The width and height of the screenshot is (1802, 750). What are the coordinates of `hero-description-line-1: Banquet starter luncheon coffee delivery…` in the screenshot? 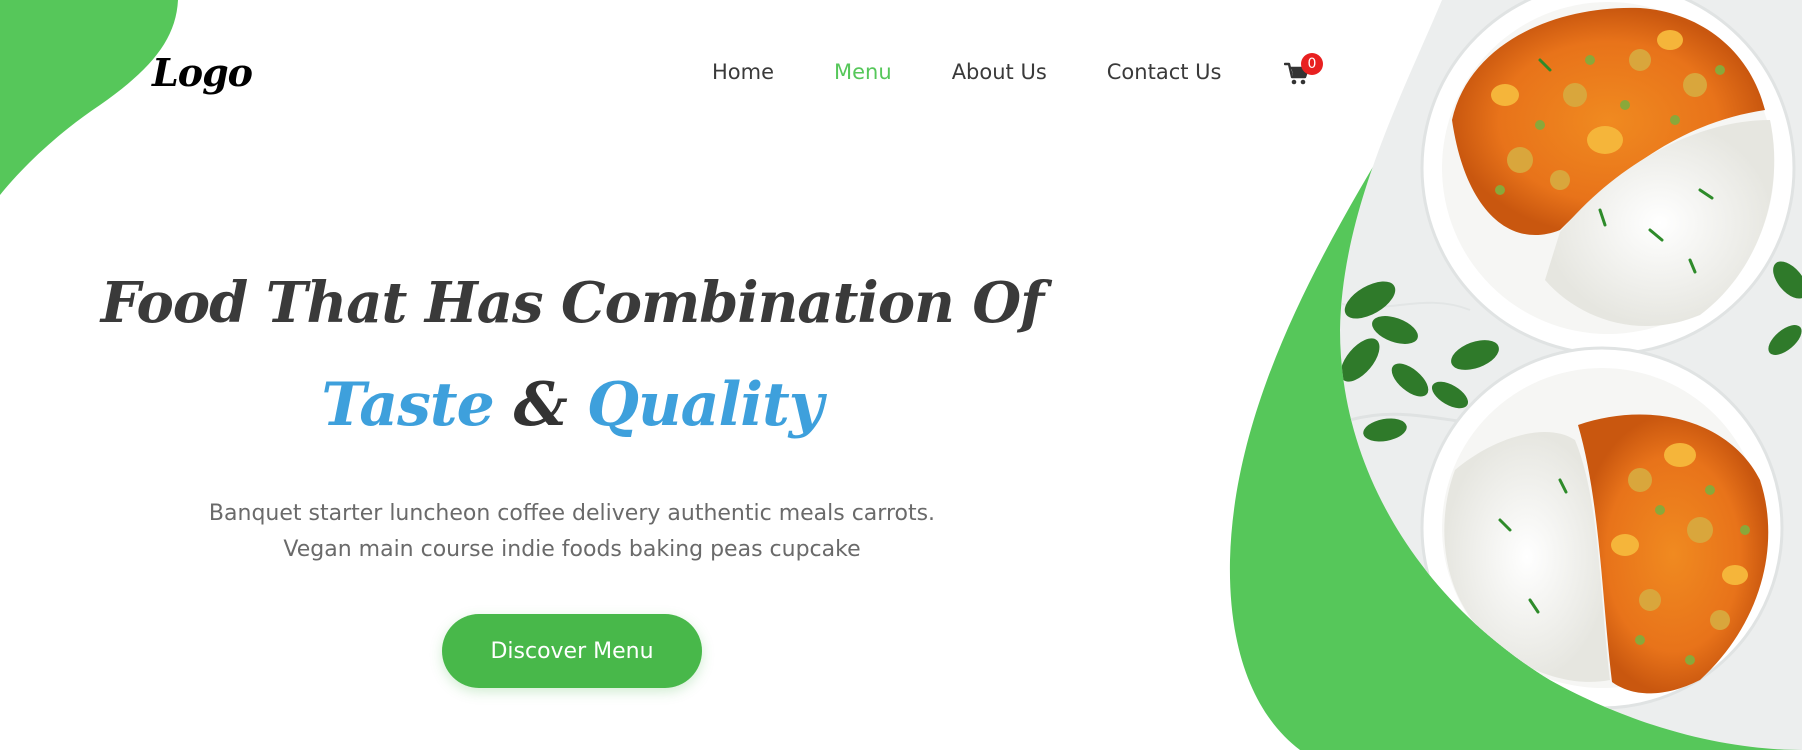 It's located at (572, 513).